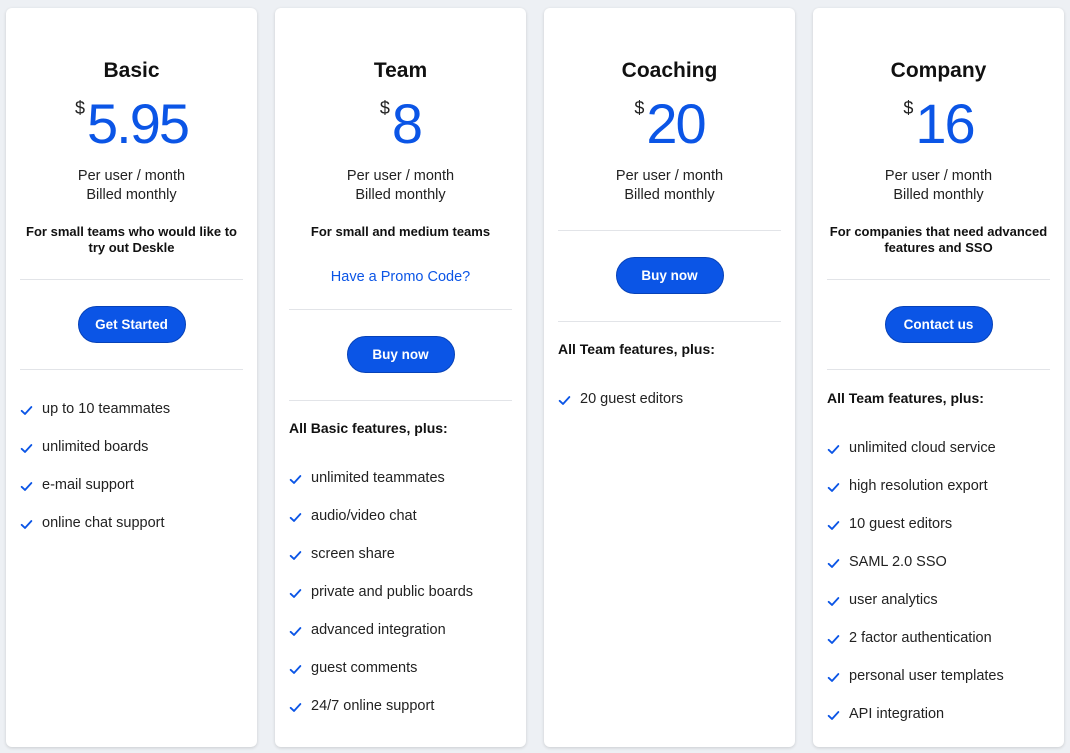  Describe the element at coordinates (364, 668) in the screenshot. I see `feature-label: guest comments` at that location.